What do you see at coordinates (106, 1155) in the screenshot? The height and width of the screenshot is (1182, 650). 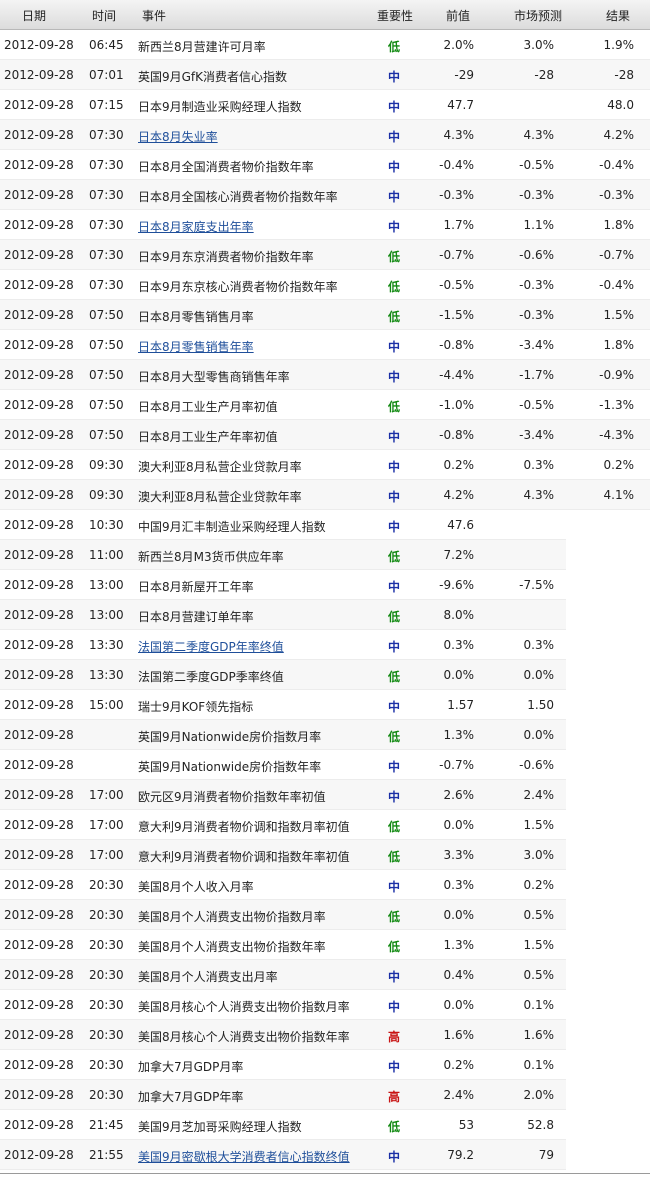 I see `event-time: 21:55` at bounding box center [106, 1155].